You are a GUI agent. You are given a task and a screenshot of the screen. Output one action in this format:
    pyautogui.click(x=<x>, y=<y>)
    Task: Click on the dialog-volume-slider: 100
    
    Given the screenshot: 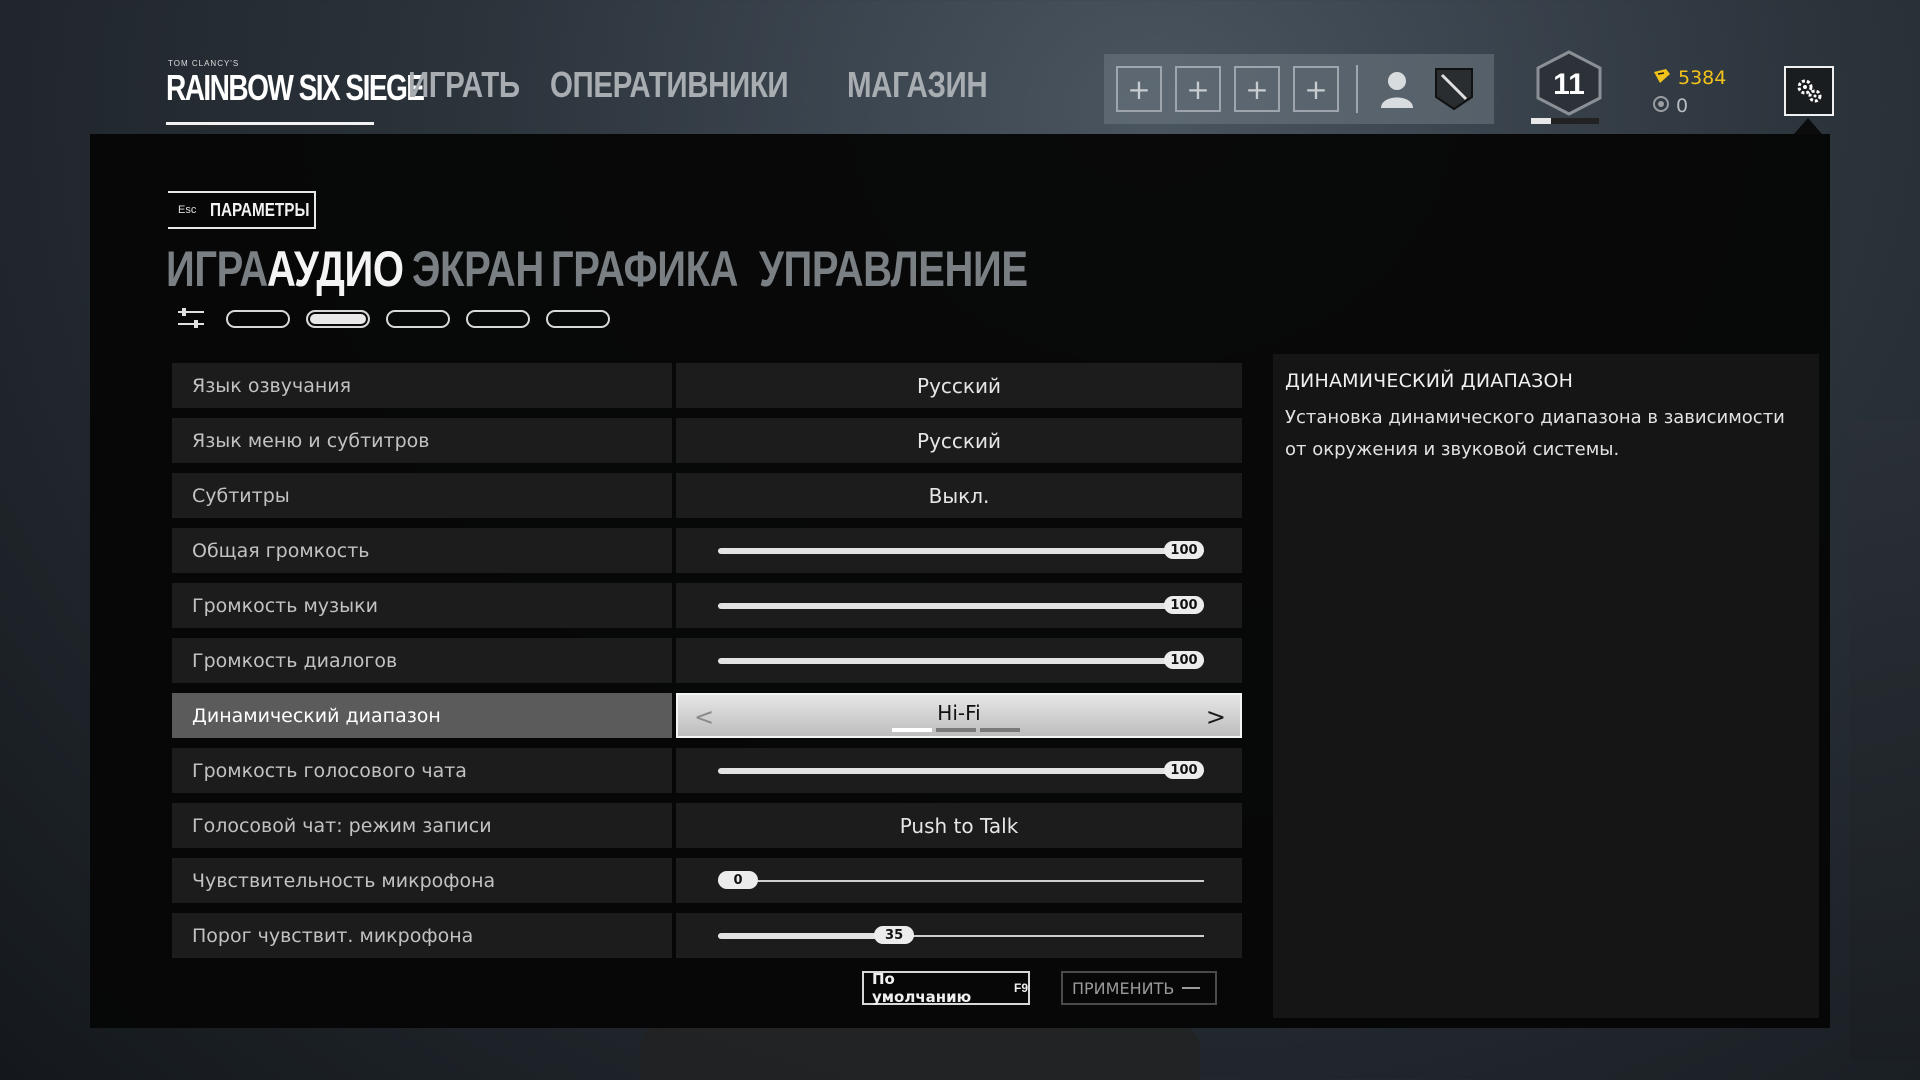 What is the action you would take?
    pyautogui.click(x=961, y=660)
    